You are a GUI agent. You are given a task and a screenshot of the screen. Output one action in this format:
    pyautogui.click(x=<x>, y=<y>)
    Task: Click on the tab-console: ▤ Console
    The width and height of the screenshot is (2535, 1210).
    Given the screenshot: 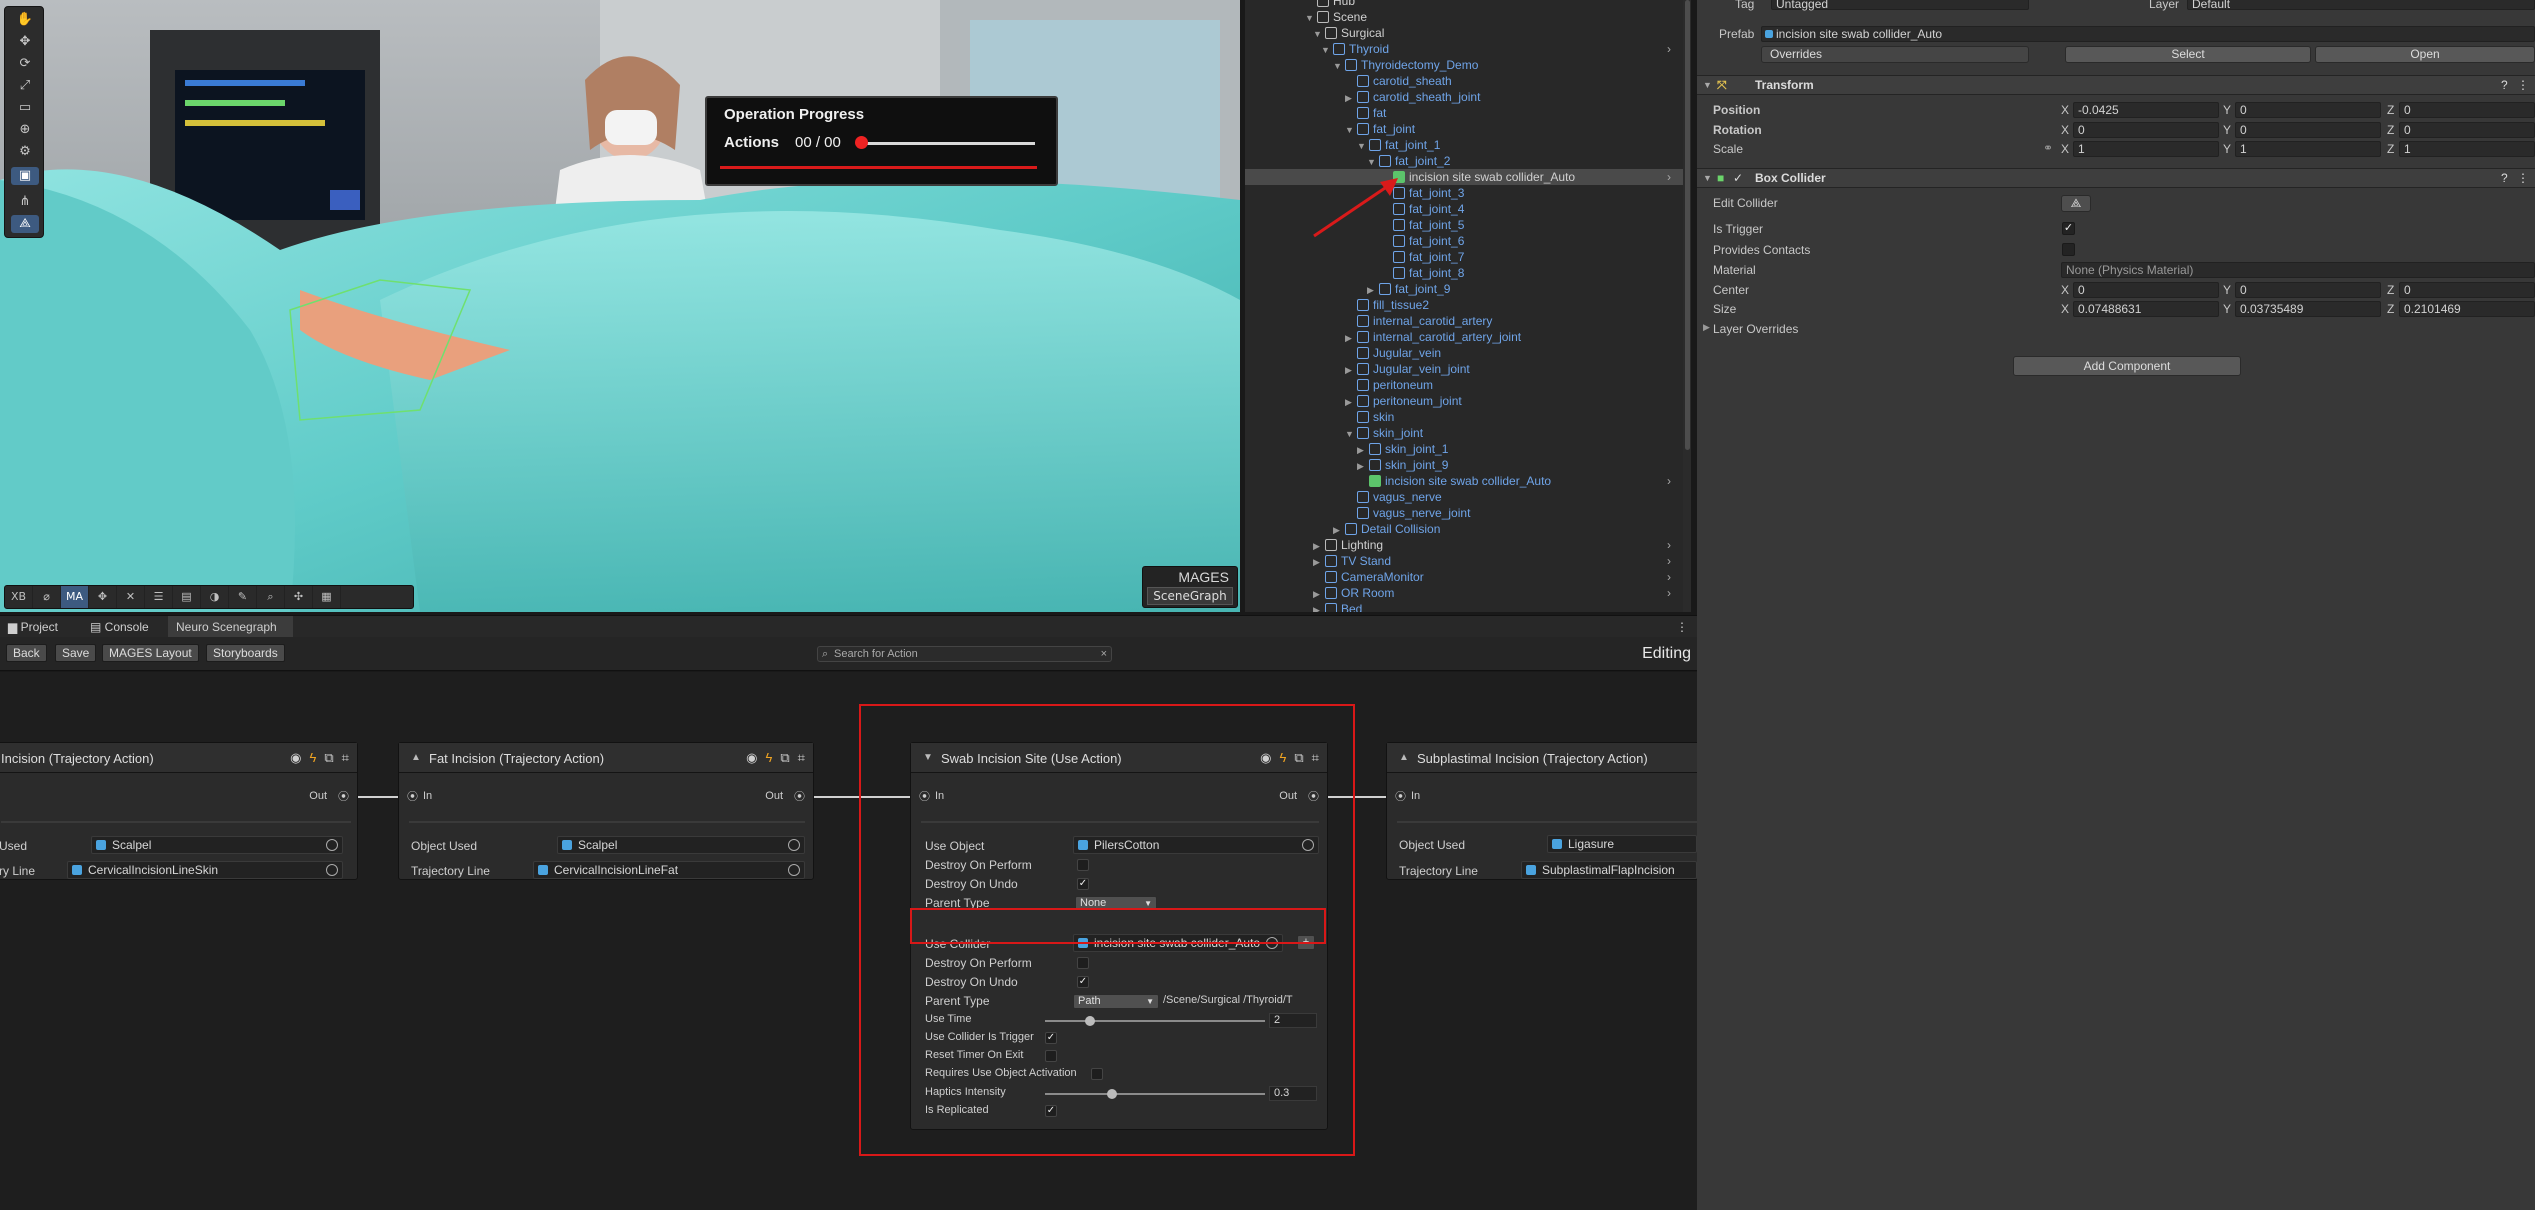 What is the action you would take?
    pyautogui.click(x=125, y=627)
    